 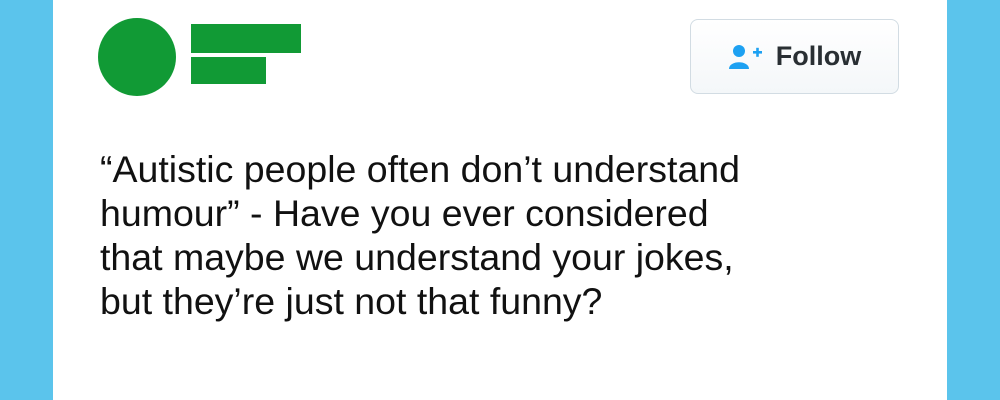 I want to click on avatar-bar-top-shape, so click(x=246, y=38).